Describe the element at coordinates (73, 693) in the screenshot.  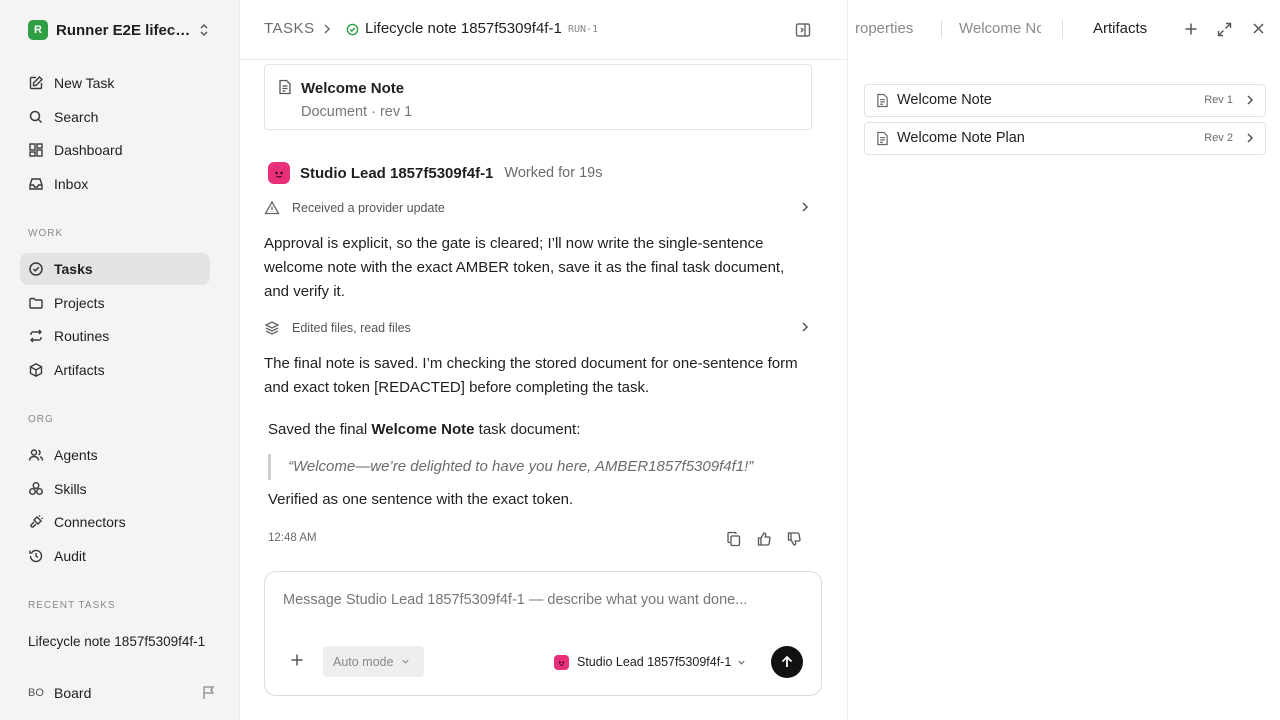
I see `board-label: Board` at that location.